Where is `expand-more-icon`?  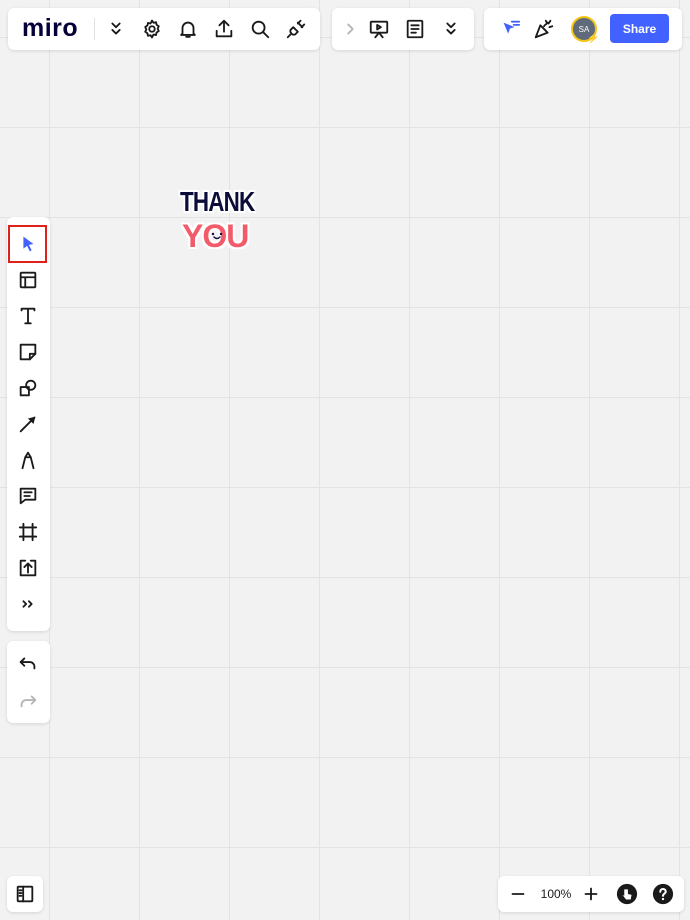
expand-more-icon is located at coordinates (451, 29).